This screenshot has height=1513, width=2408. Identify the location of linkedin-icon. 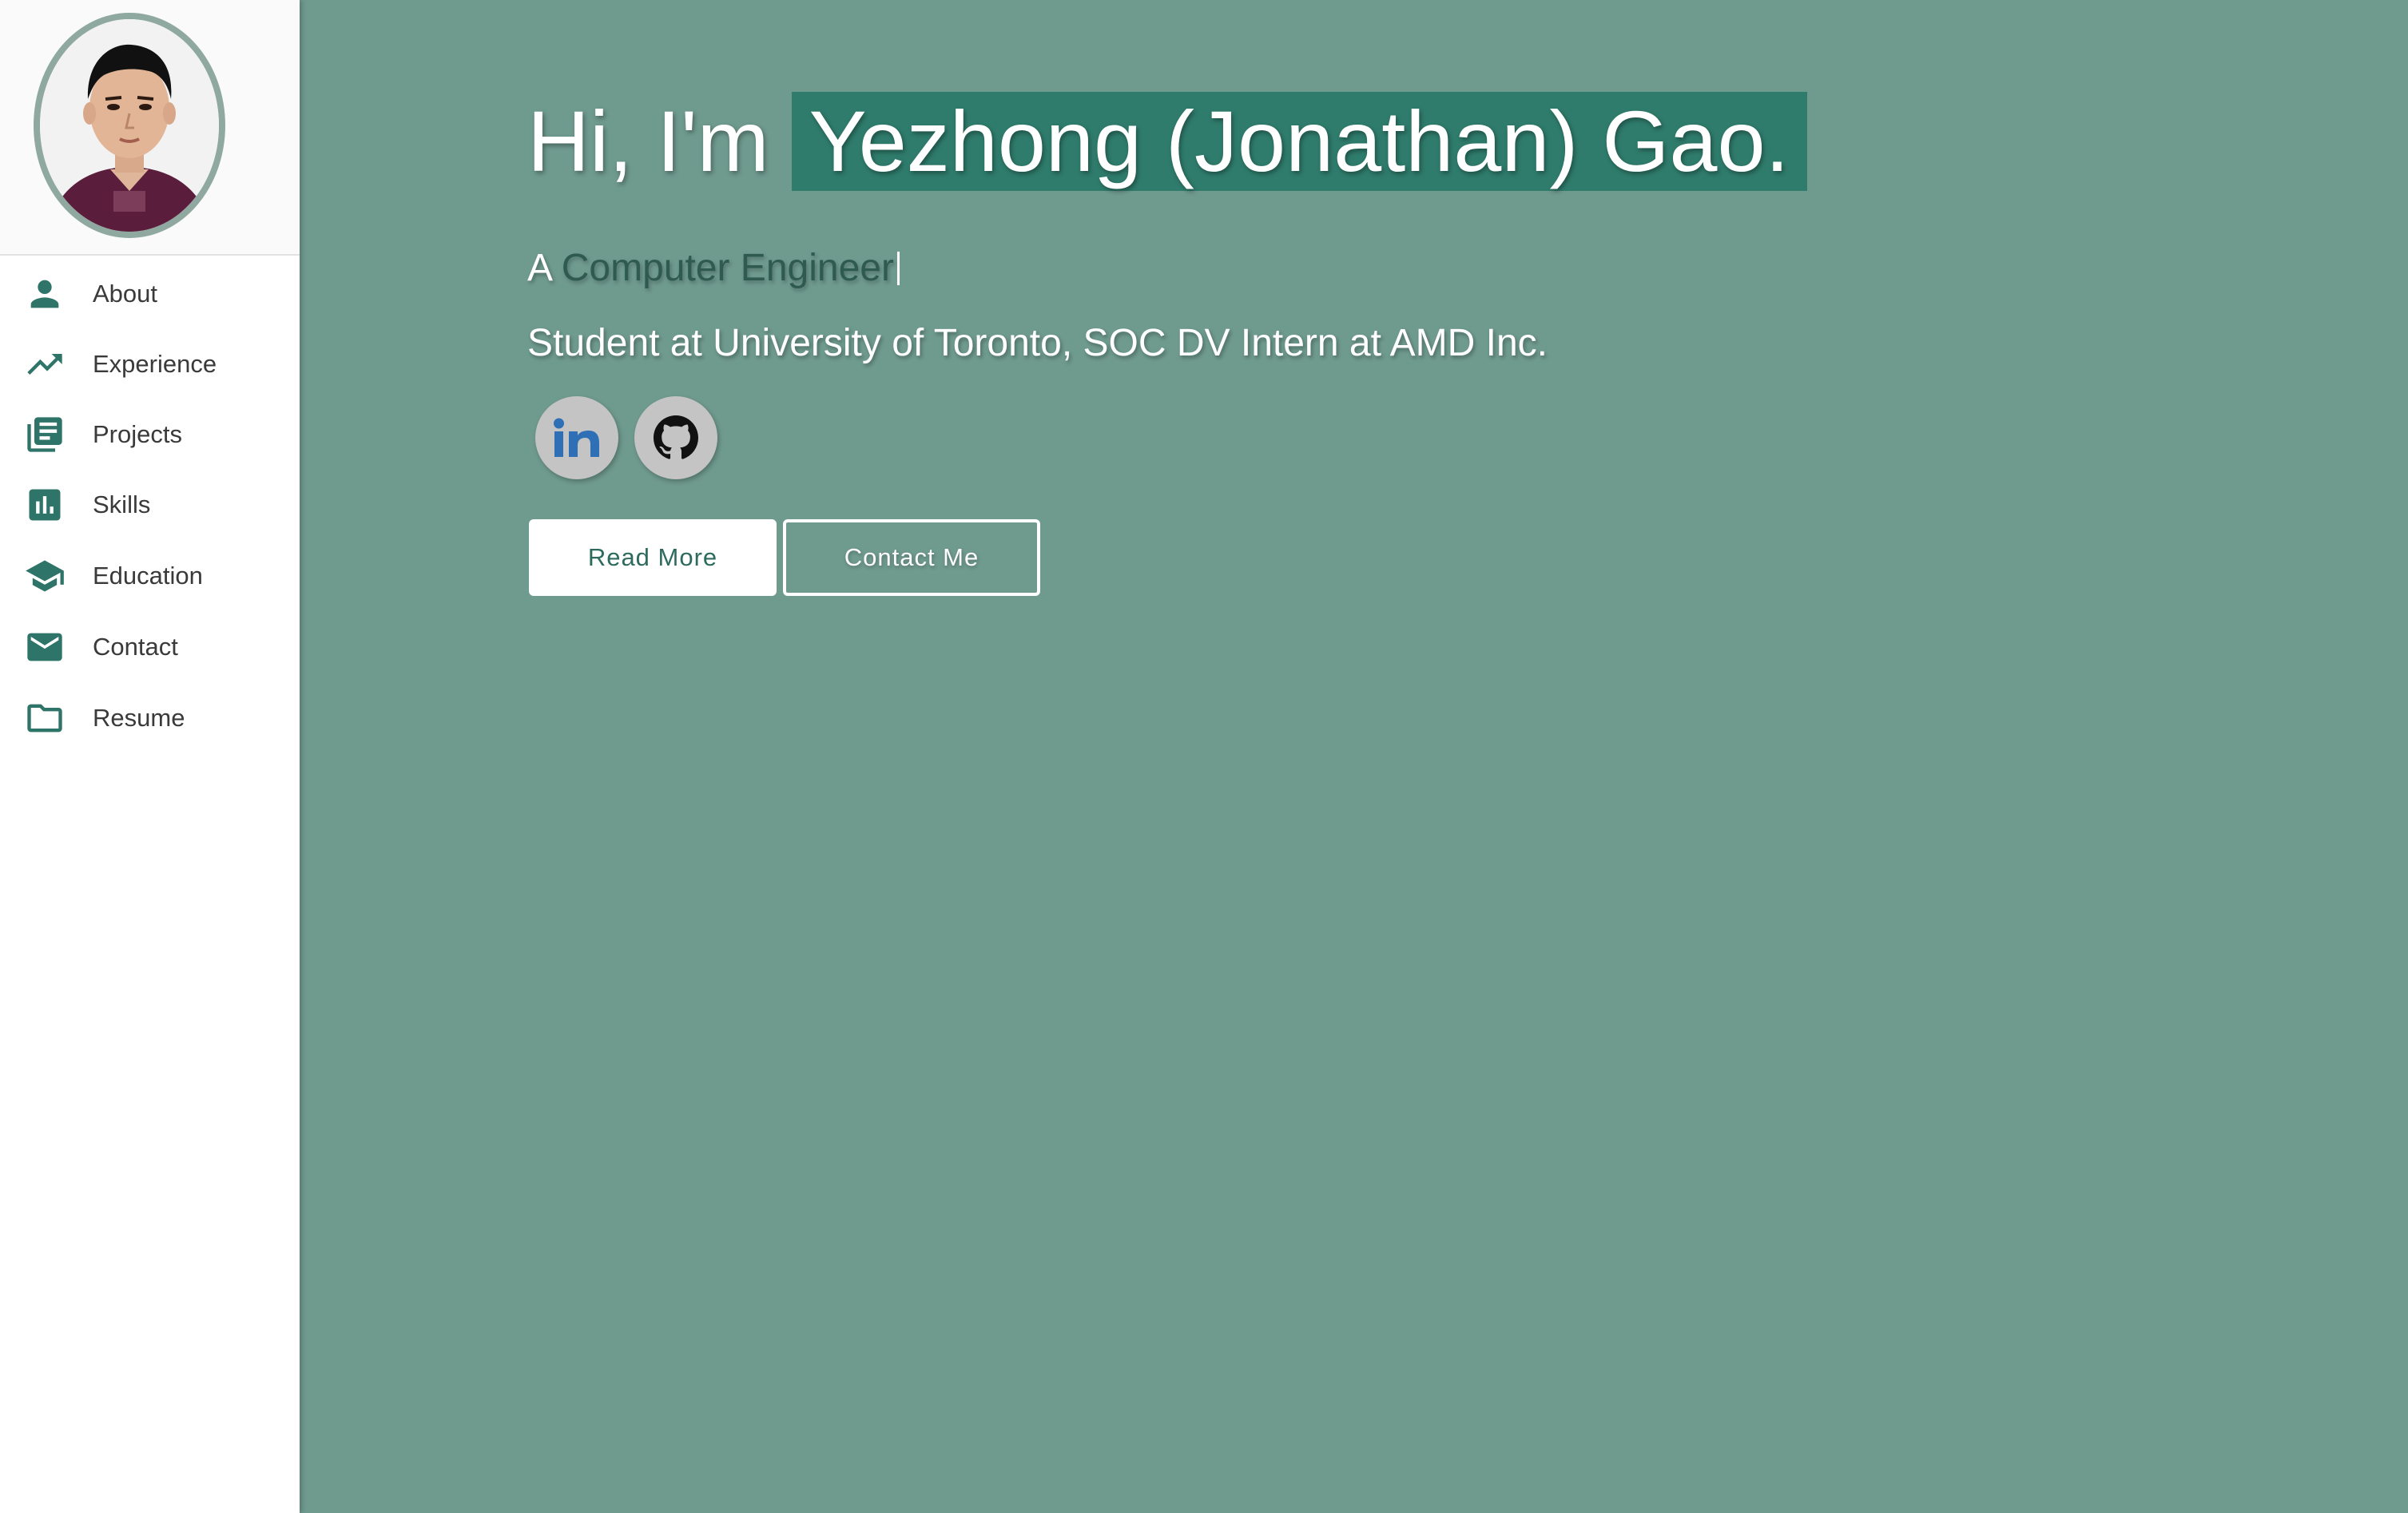
(577, 437).